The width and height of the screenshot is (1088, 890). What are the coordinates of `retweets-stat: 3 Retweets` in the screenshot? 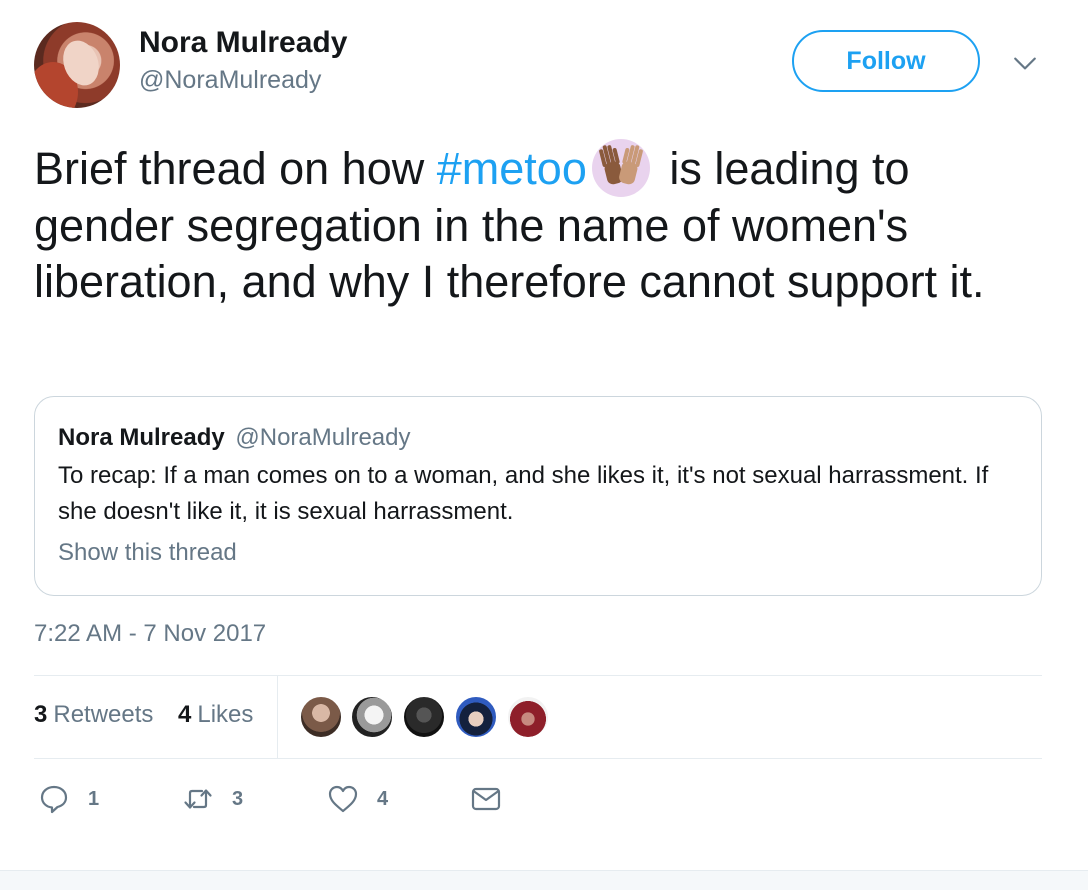 It's located at (93, 715).